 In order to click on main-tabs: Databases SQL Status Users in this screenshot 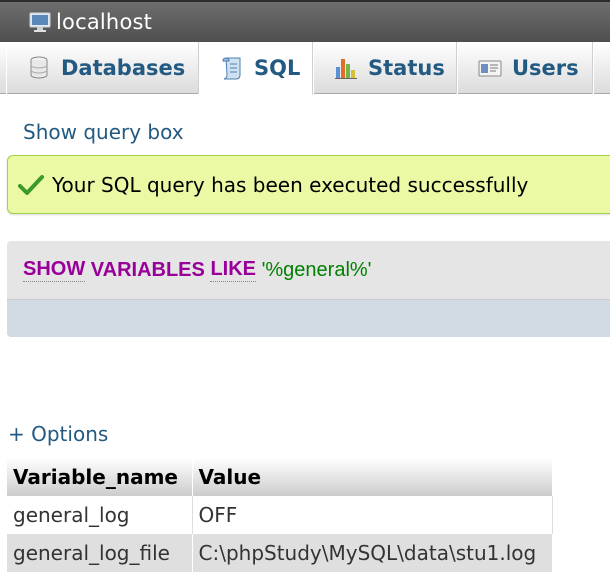, I will do `click(305, 68)`.